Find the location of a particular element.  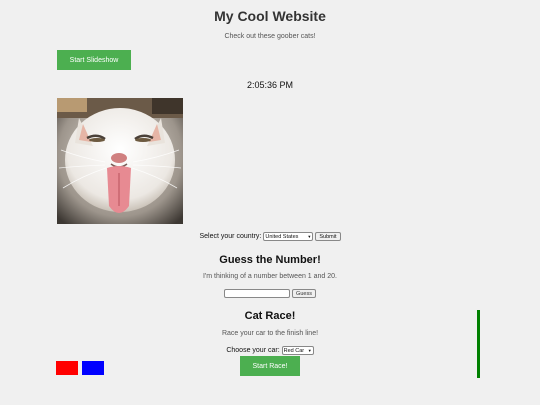

car-select: Red Car ▼ is located at coordinates (297, 350).